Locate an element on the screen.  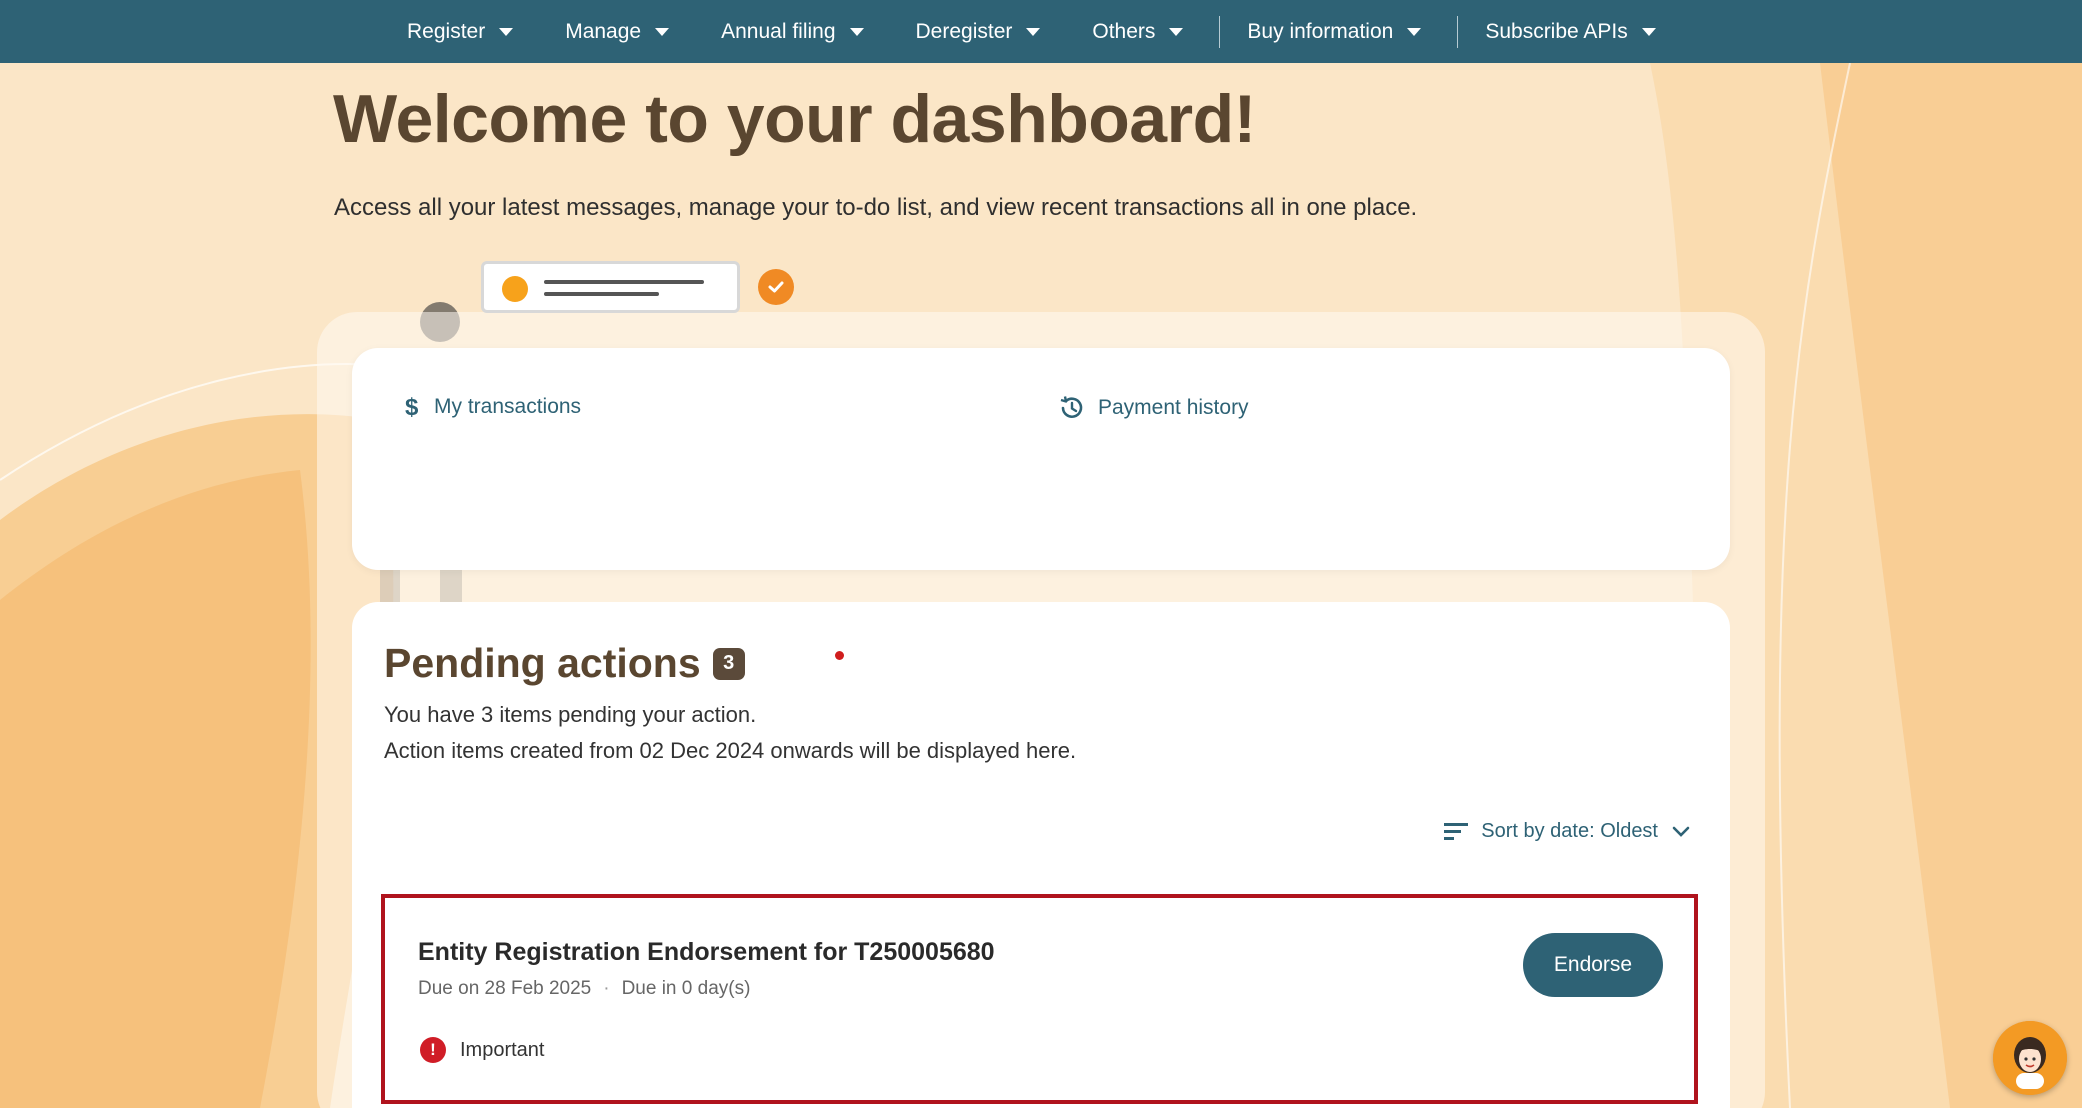
illustration-dot is located at coordinates (515, 289).